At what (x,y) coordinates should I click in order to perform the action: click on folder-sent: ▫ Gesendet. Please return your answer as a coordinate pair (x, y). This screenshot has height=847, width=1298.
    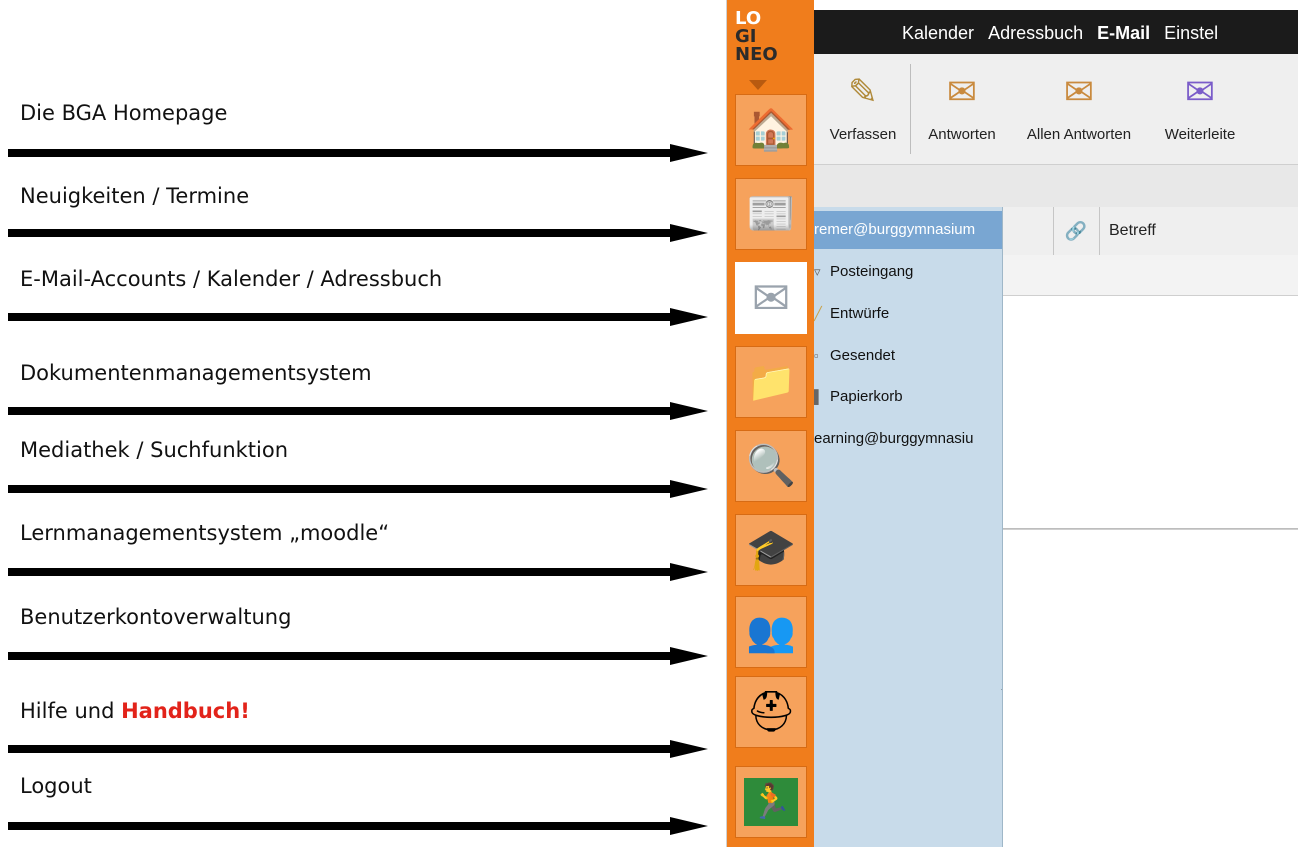
    Looking at the image, I should click on (854, 356).